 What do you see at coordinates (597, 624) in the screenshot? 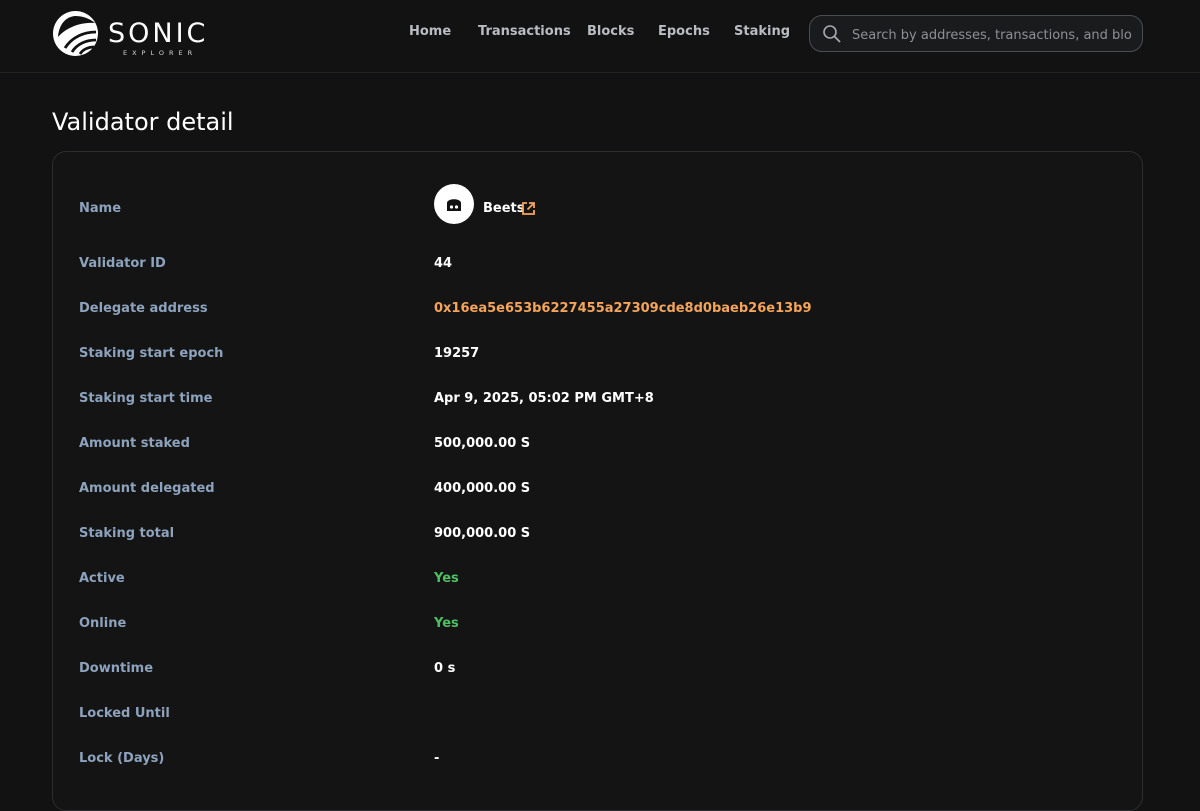
I see `detail-row-online: Online Yes` at bounding box center [597, 624].